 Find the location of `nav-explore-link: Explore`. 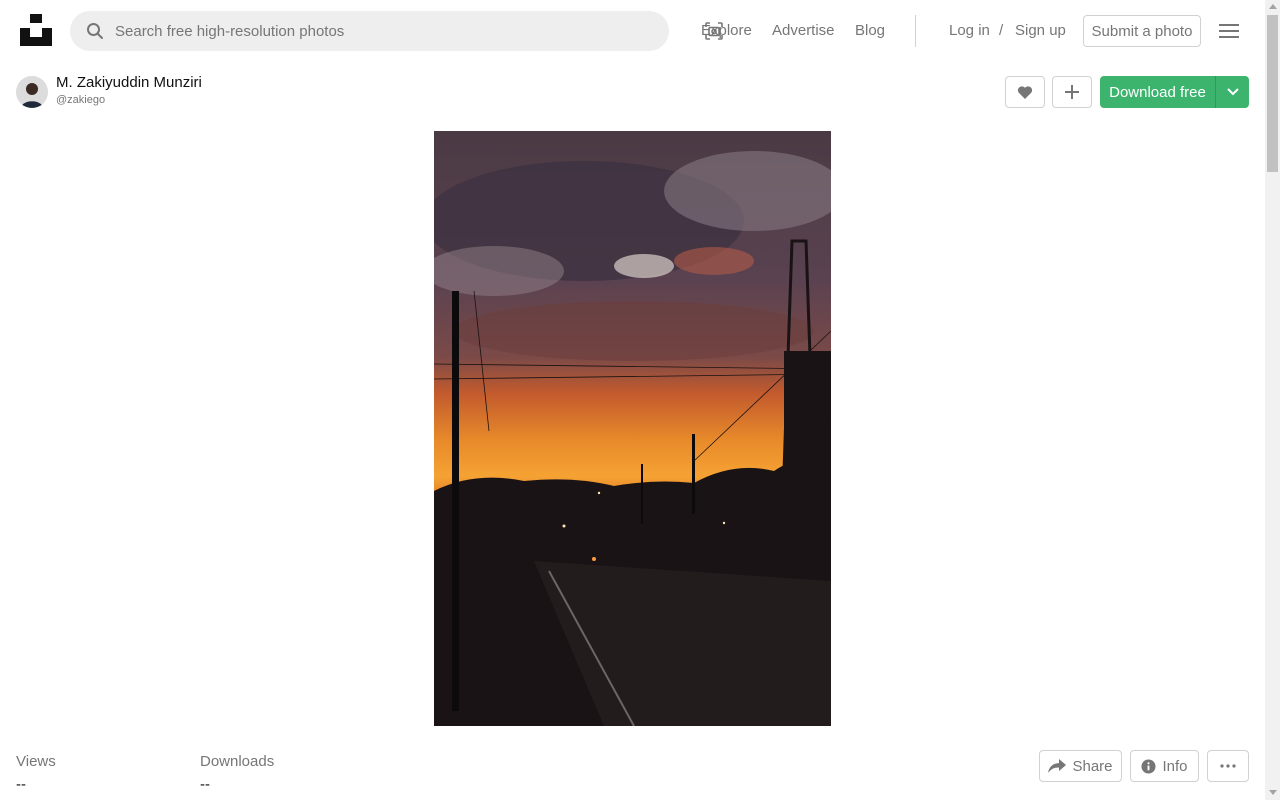

nav-explore-link: Explore is located at coordinates (726, 31).